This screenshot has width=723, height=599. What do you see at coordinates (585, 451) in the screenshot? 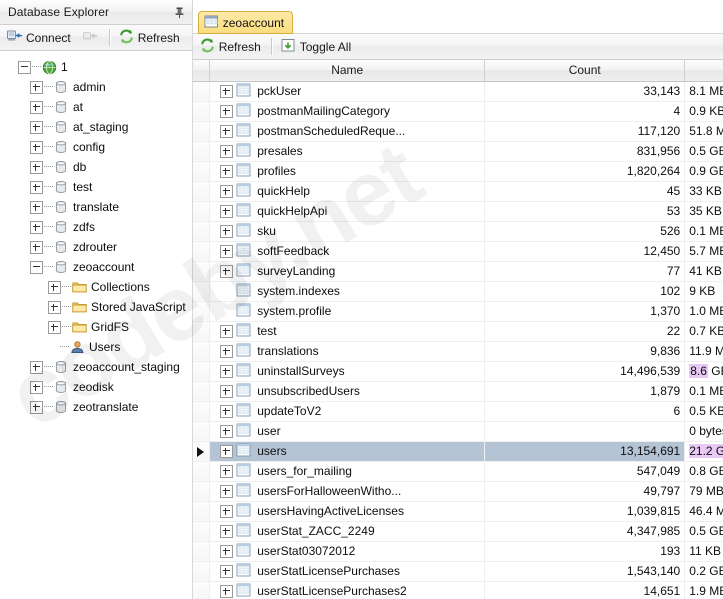
I see `cell-count: 13,154,691` at bounding box center [585, 451].